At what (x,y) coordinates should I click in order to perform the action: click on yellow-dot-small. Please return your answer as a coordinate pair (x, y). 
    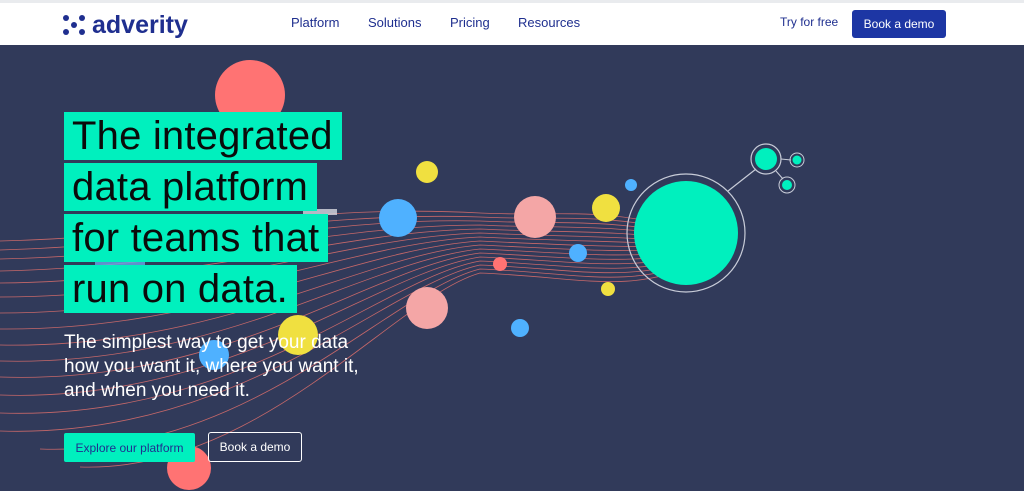
    Looking at the image, I should click on (608, 289).